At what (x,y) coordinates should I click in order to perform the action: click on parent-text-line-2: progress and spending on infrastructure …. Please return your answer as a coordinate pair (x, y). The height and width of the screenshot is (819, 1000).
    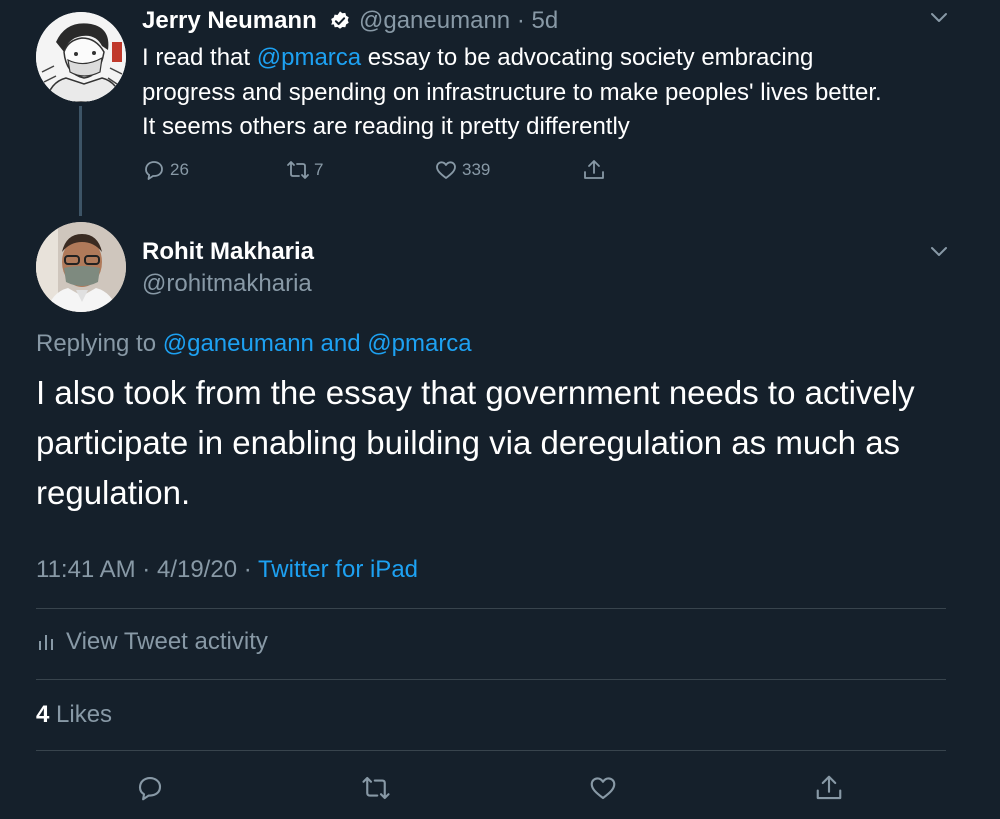
    Looking at the image, I should click on (512, 92).